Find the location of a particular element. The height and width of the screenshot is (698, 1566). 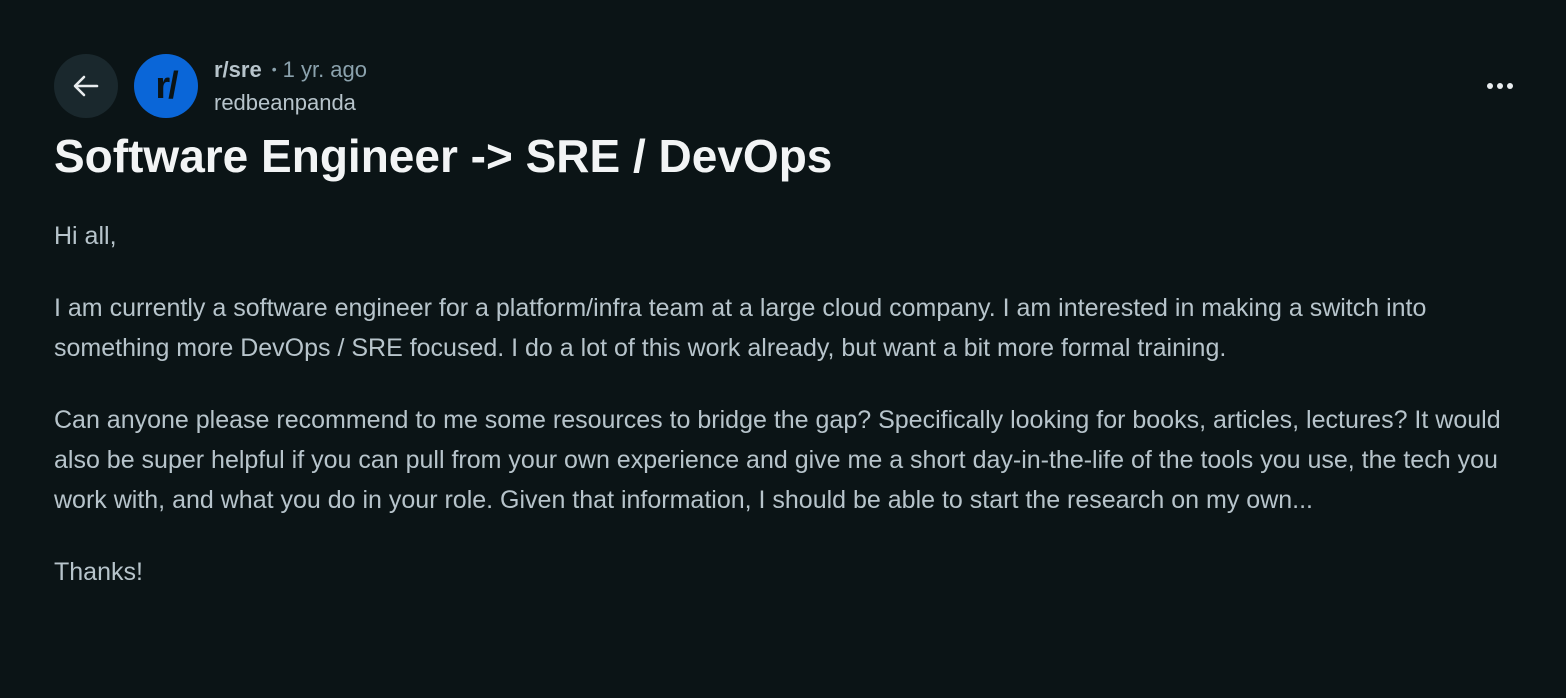

meta-top-row: r/sre • 1 yr. ago is located at coordinates (290, 71).